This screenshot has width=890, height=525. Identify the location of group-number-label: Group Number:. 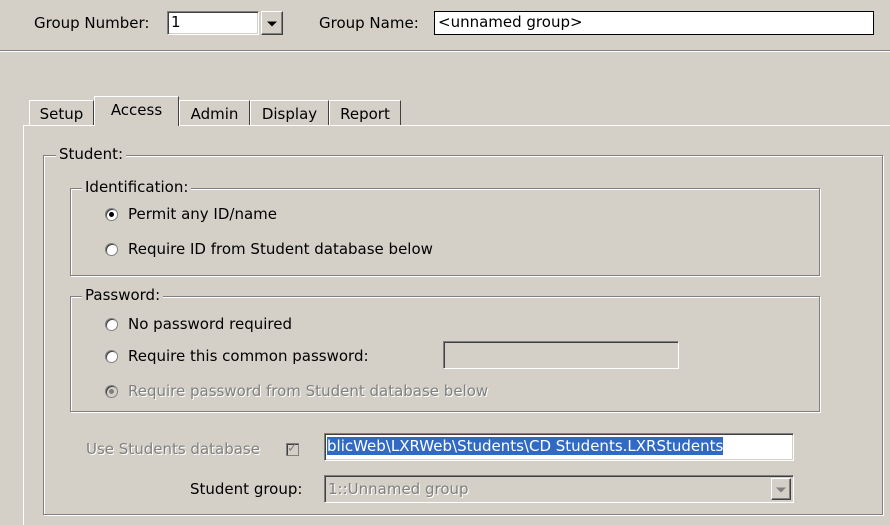
(92, 23).